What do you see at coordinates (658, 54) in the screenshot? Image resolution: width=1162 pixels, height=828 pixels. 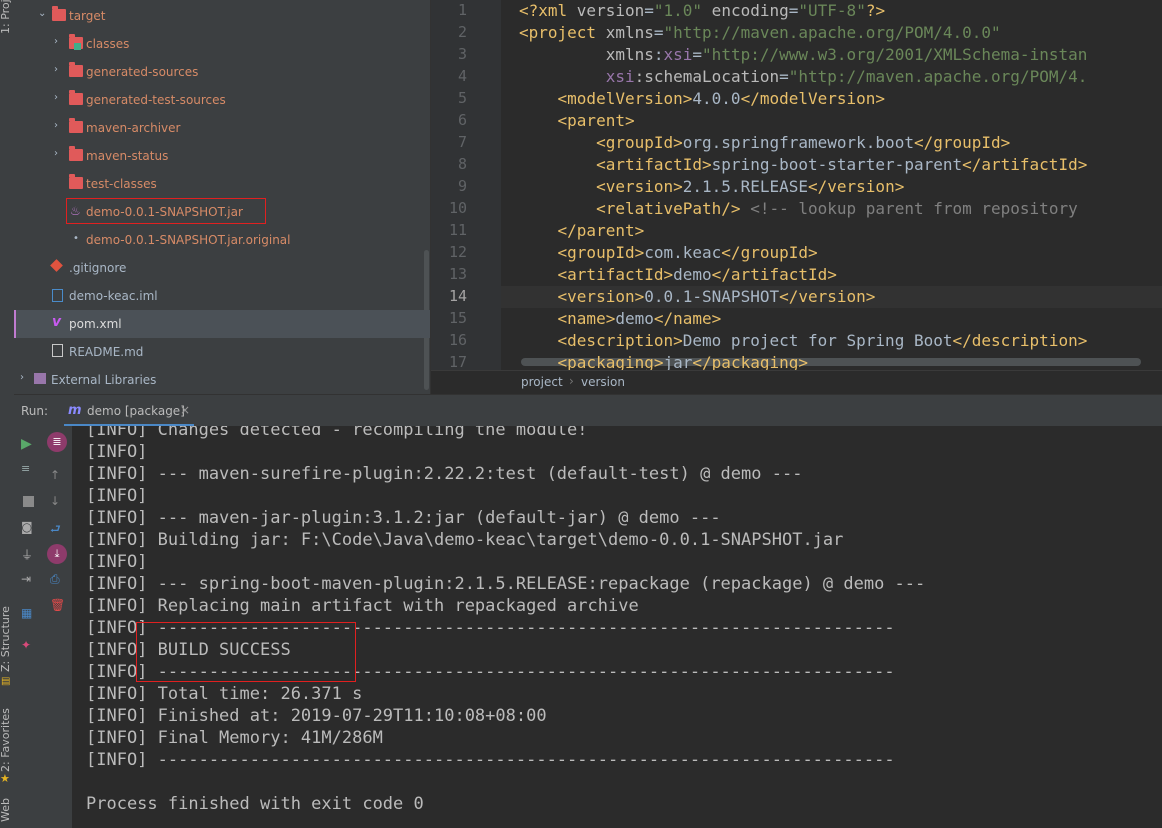 I see `code-token: :` at bounding box center [658, 54].